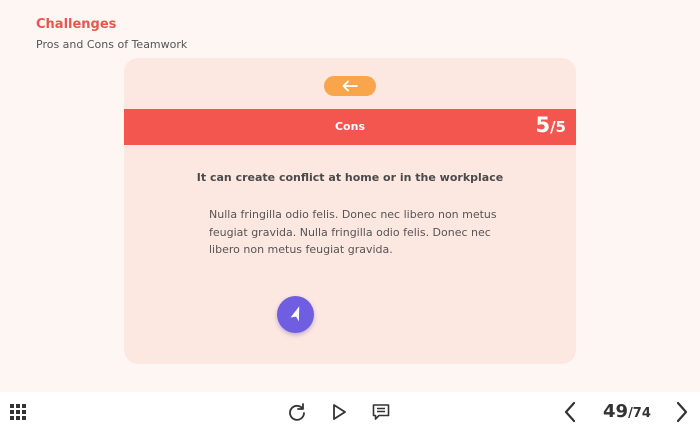 The width and height of the screenshot is (700, 430). What do you see at coordinates (682, 412) in the screenshot?
I see `chevron-right-icon` at bounding box center [682, 412].